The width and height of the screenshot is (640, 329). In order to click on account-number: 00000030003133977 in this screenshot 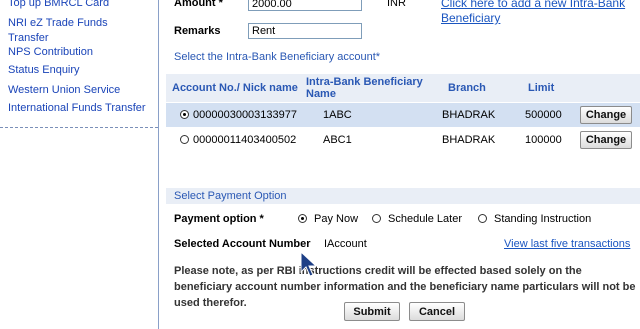, I will do `click(245, 115)`.